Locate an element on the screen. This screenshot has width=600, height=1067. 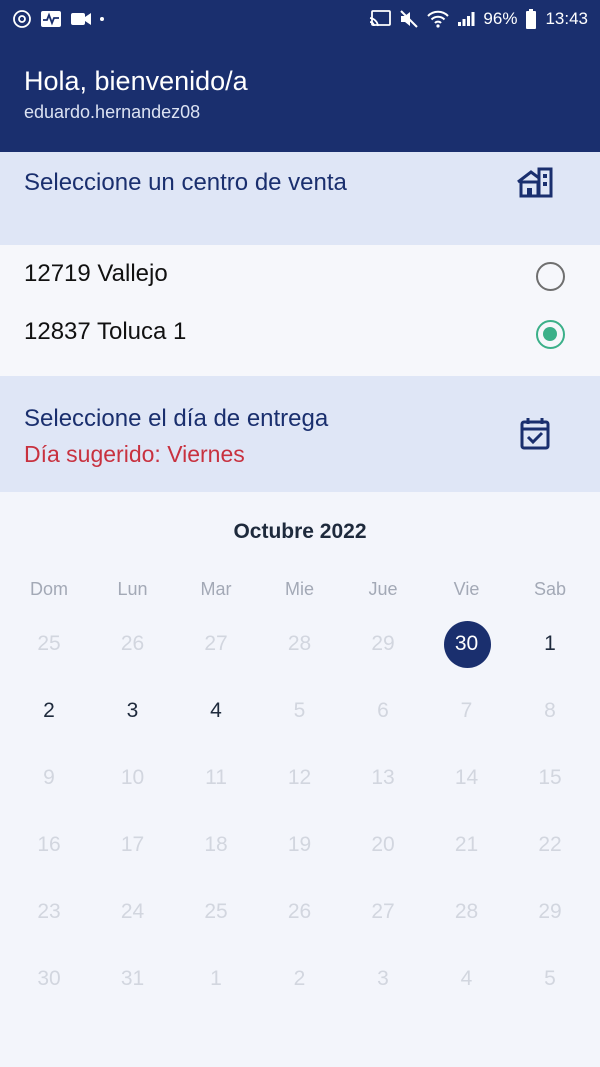
store-icon is located at coordinates (535, 184).